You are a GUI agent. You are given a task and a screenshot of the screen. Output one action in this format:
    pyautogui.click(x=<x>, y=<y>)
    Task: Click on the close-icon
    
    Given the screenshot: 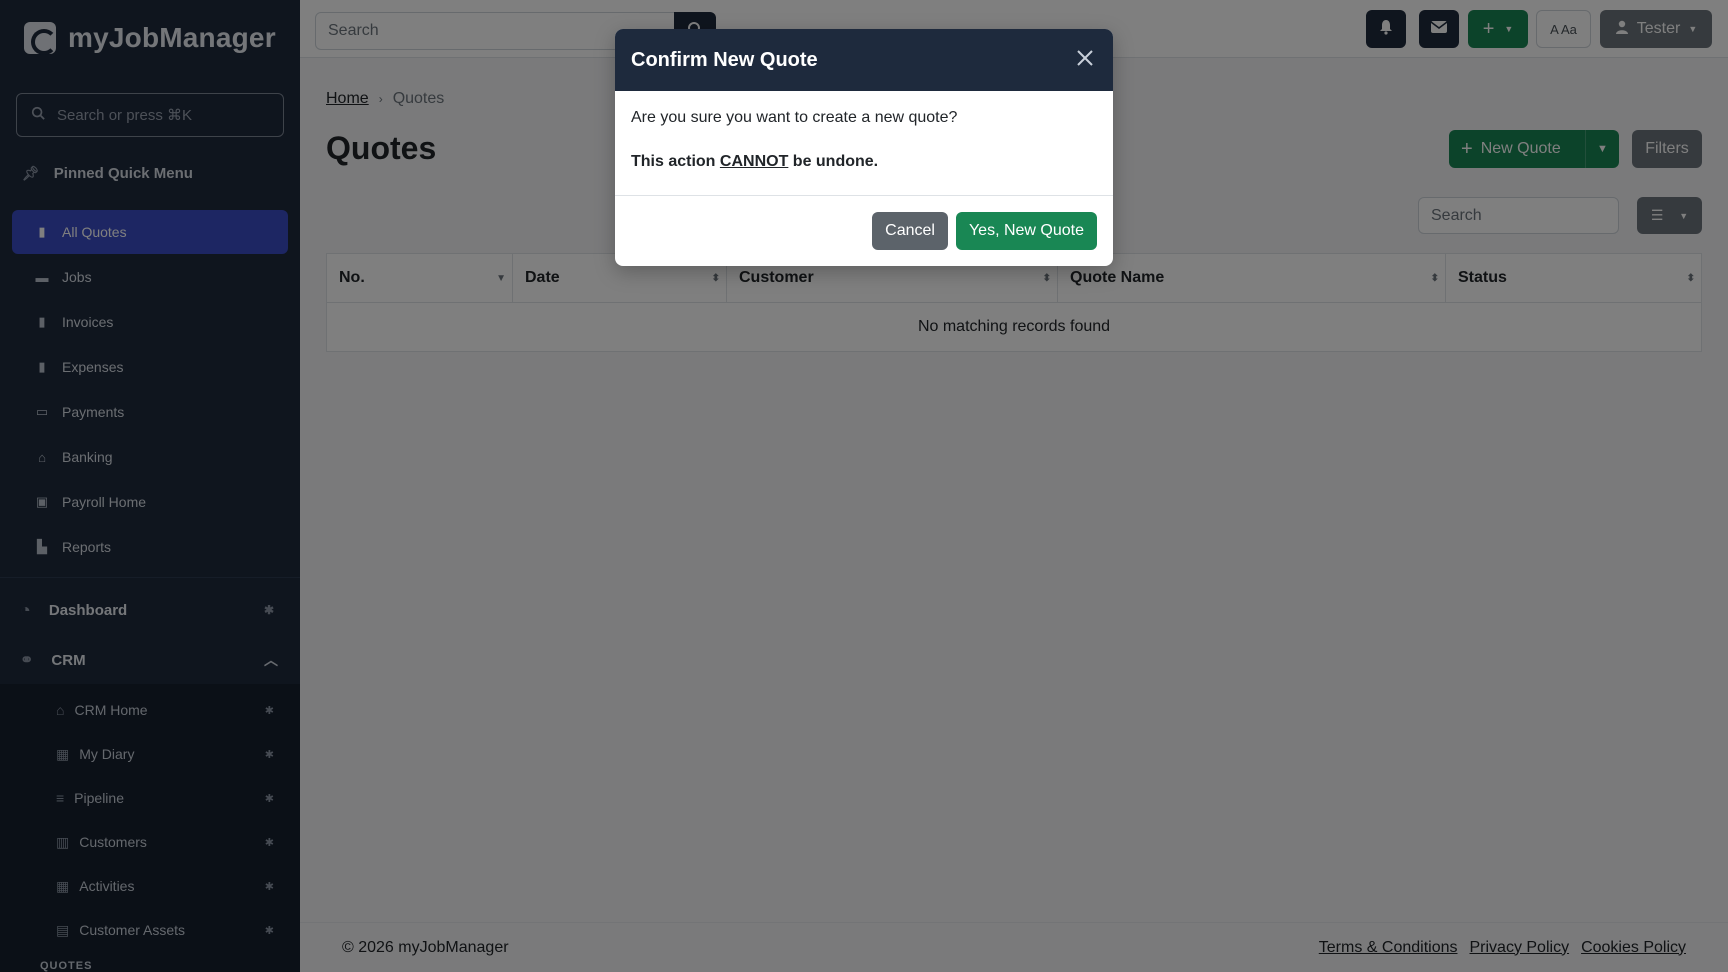 What is the action you would take?
    pyautogui.click(x=1085, y=60)
    